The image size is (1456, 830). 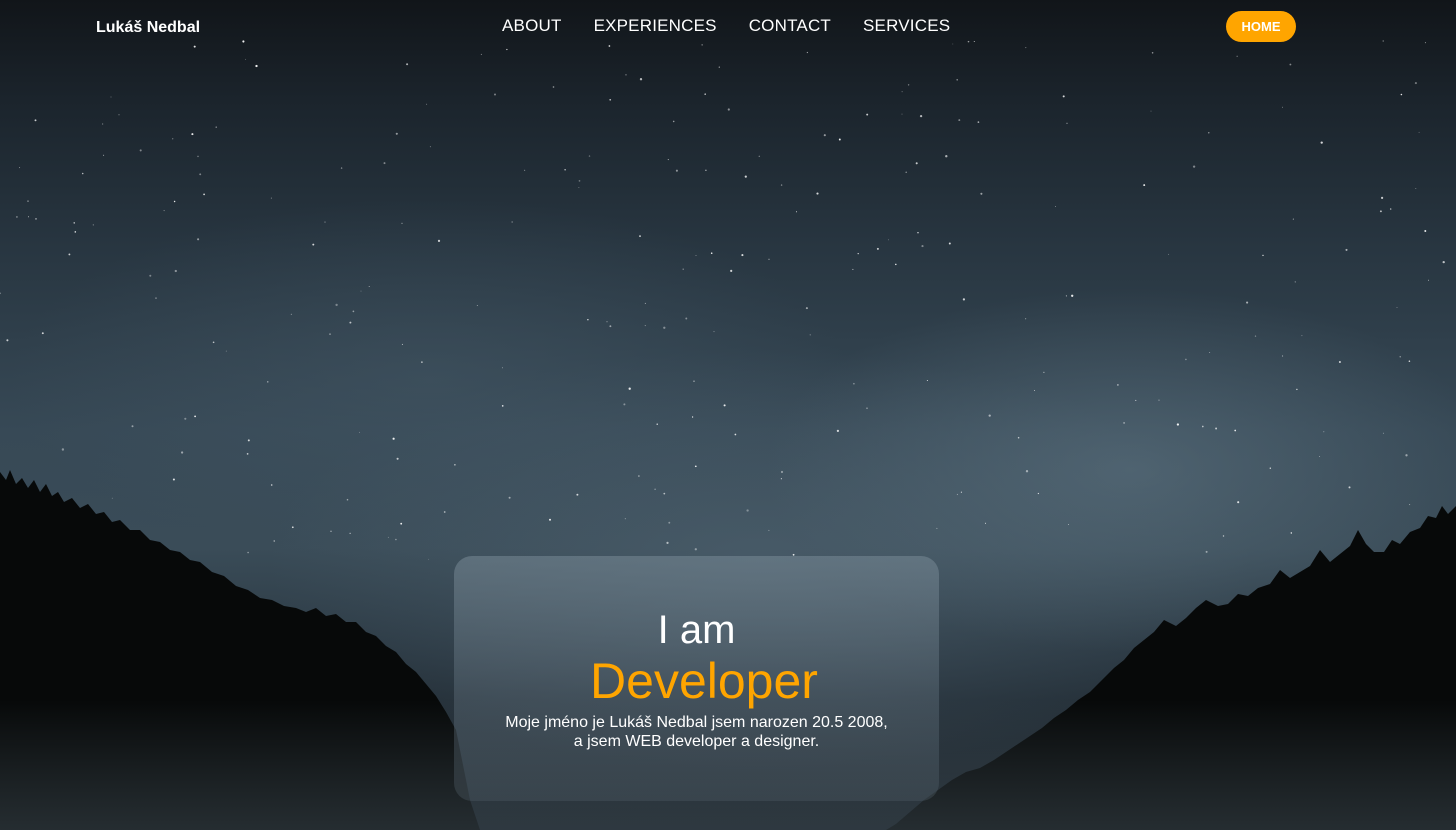 What do you see at coordinates (704, 681) in the screenshot?
I see `hero-role: Developer` at bounding box center [704, 681].